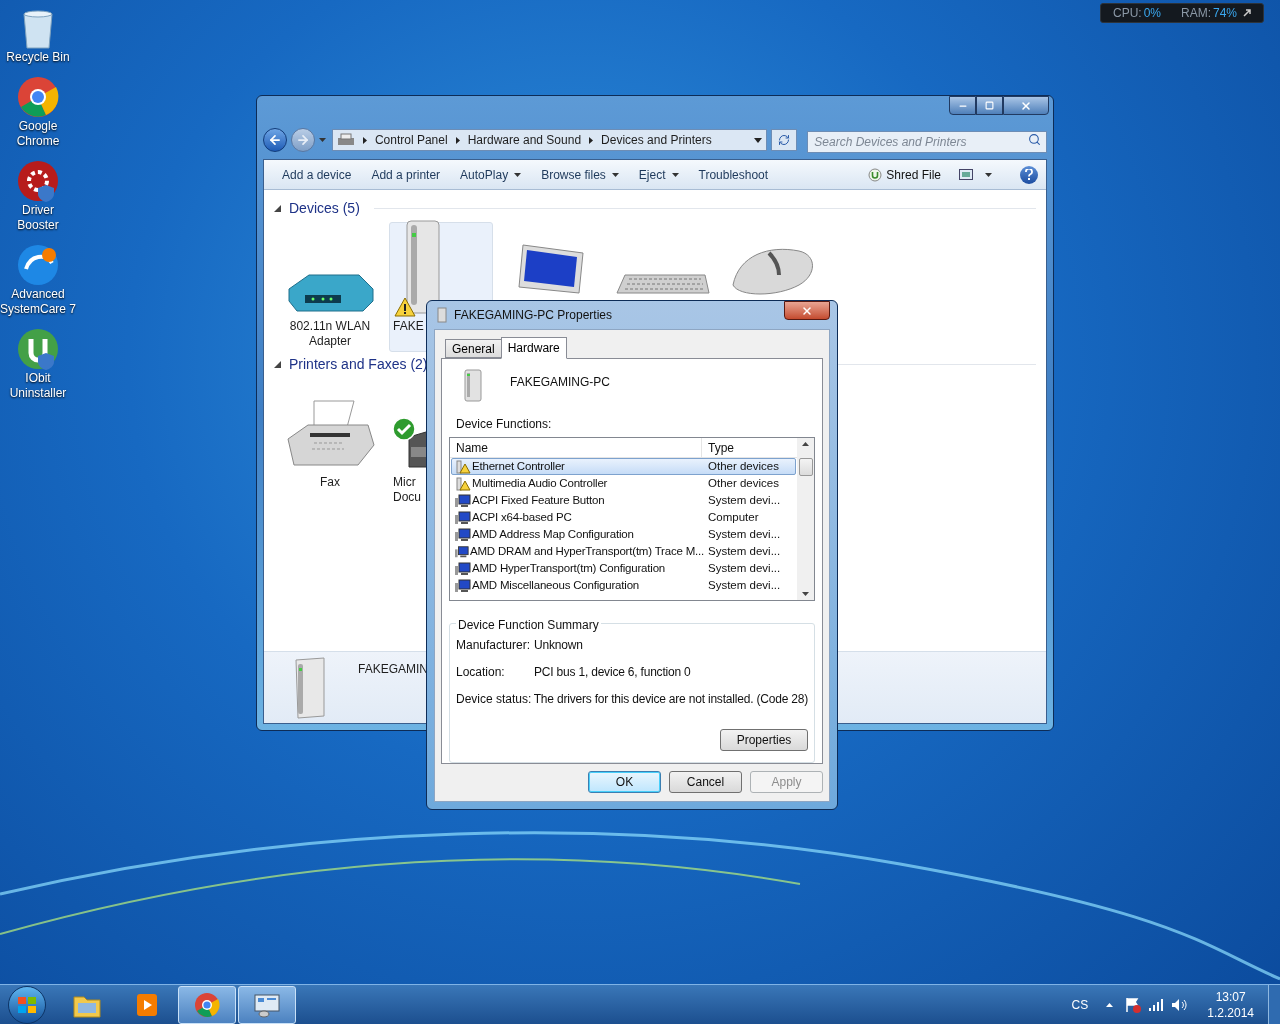 The width and height of the screenshot is (1280, 1024). I want to click on device-name: FAKEGAMIN, so click(393, 669).